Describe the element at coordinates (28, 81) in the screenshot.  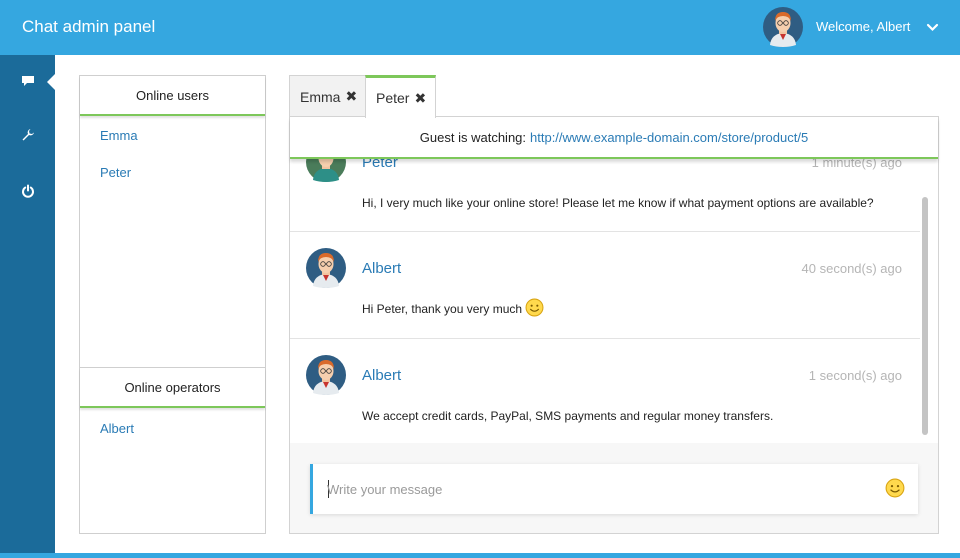
I see `chat-icon` at that location.